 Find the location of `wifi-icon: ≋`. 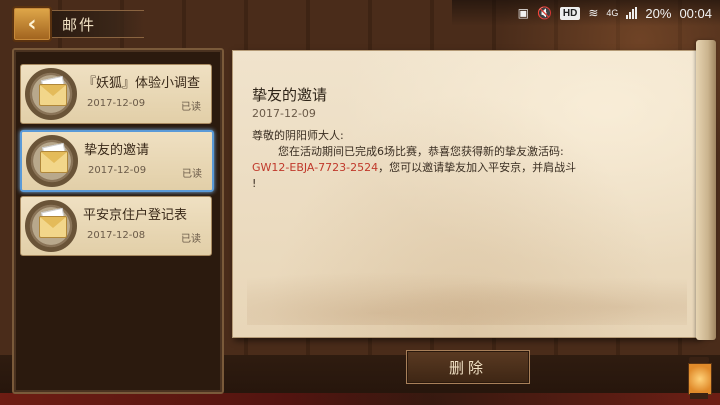

wifi-icon: ≋ is located at coordinates (593, 13).